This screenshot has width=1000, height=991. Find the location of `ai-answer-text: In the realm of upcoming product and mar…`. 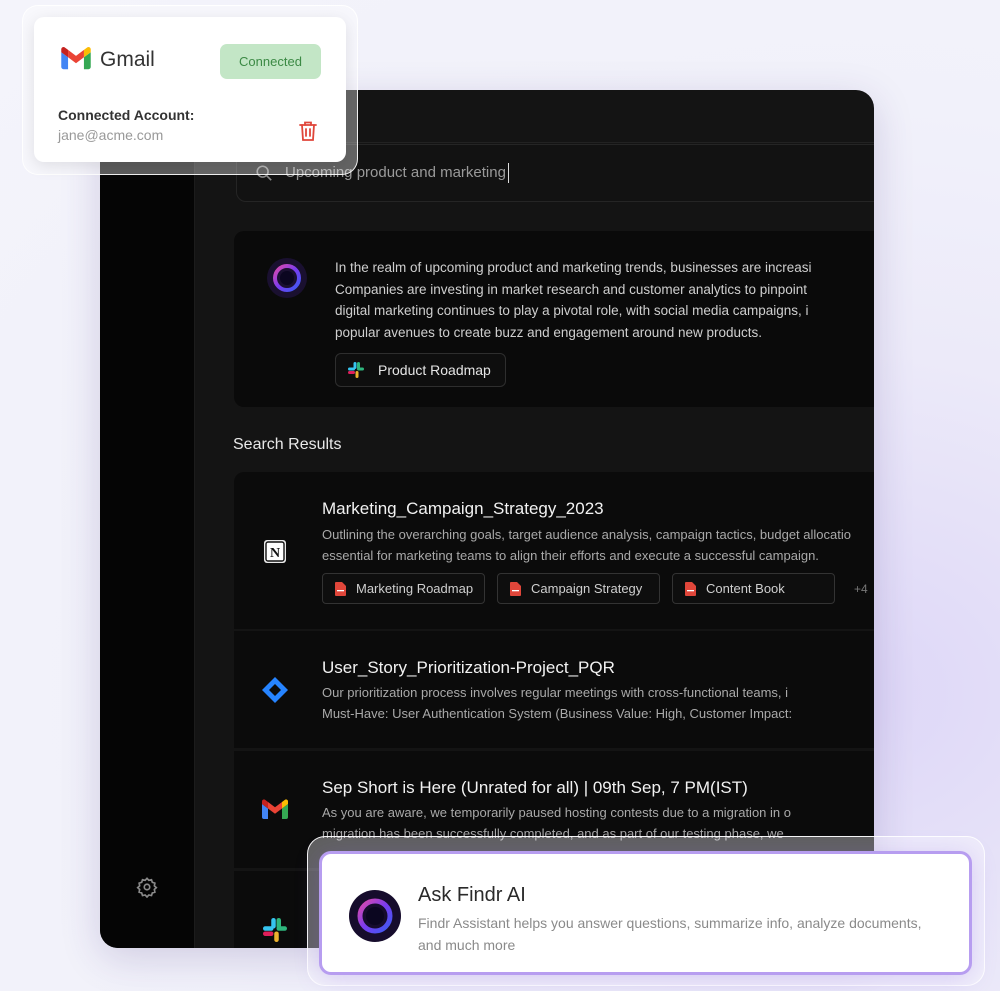

ai-answer-text: In the realm of upcoming product and mar… is located at coordinates (573, 300).